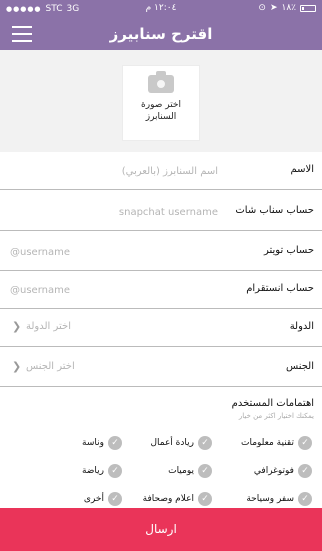 The image size is (322, 551). Describe the element at coordinates (103, 499) in the screenshot. I see `interest-checkbox: ✓ أخرى` at that location.